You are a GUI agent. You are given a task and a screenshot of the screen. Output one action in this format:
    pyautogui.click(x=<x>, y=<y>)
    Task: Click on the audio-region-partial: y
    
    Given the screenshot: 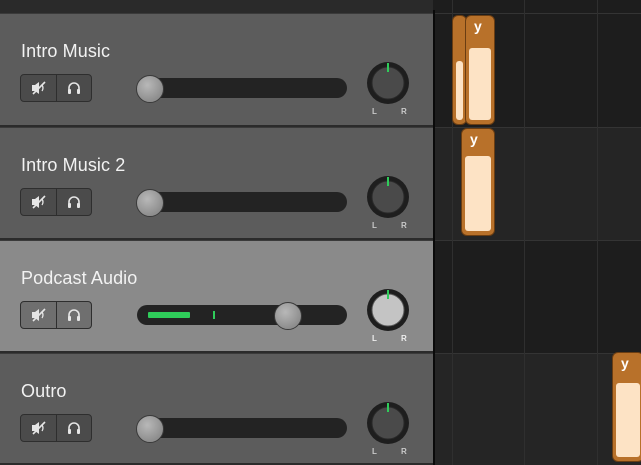 What is the action you would take?
    pyautogui.click(x=626, y=407)
    